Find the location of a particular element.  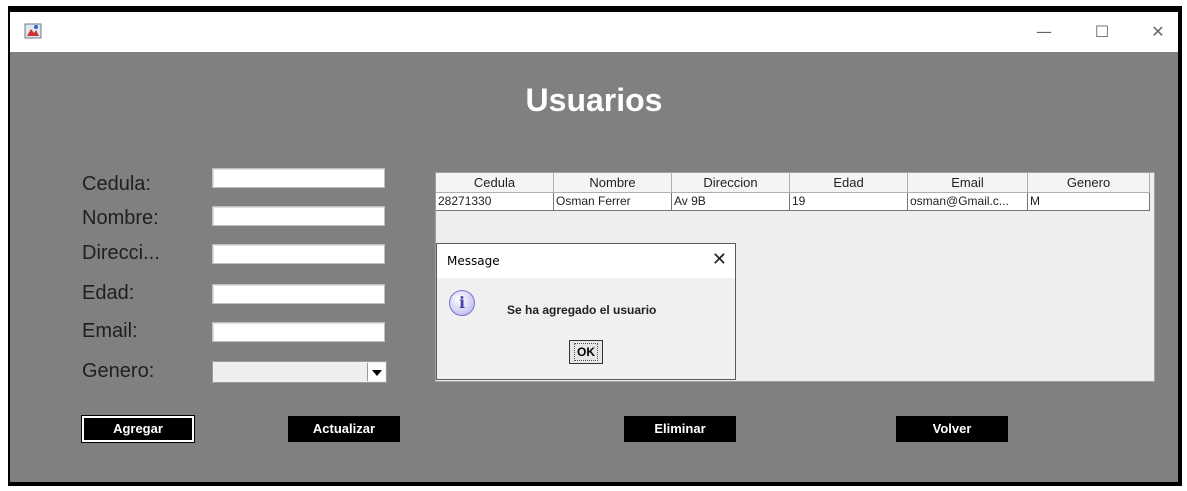

dialog-message: Se ha agregado el usuario is located at coordinates (582, 310).